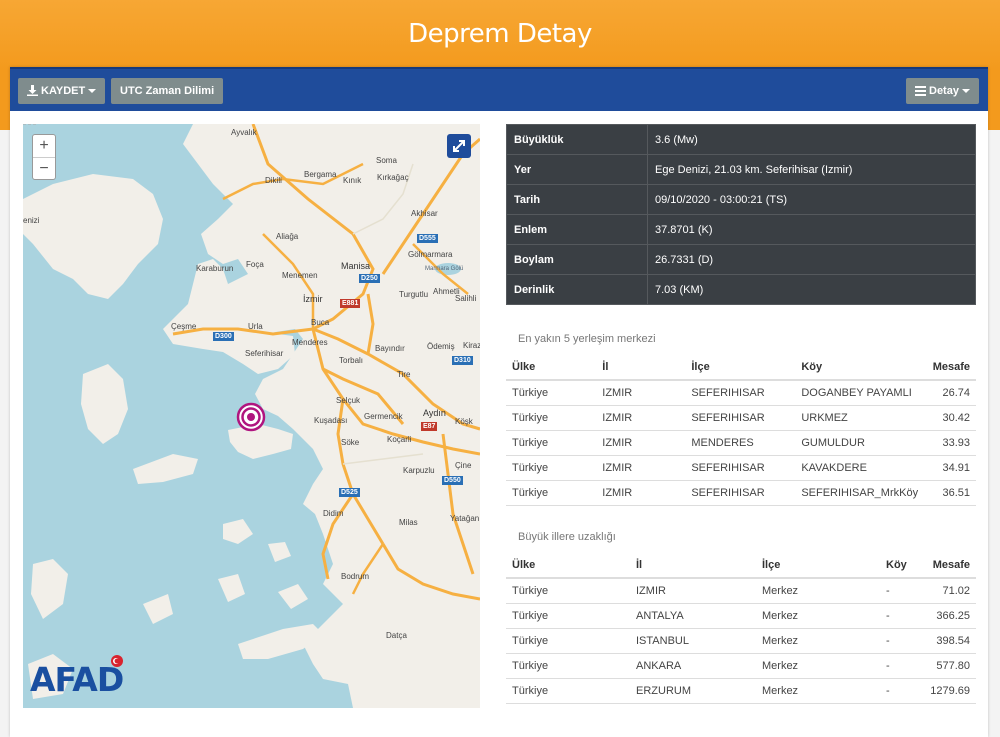 Image resolution: width=1000 pixels, height=737 pixels. I want to click on expand-icon, so click(459, 146).